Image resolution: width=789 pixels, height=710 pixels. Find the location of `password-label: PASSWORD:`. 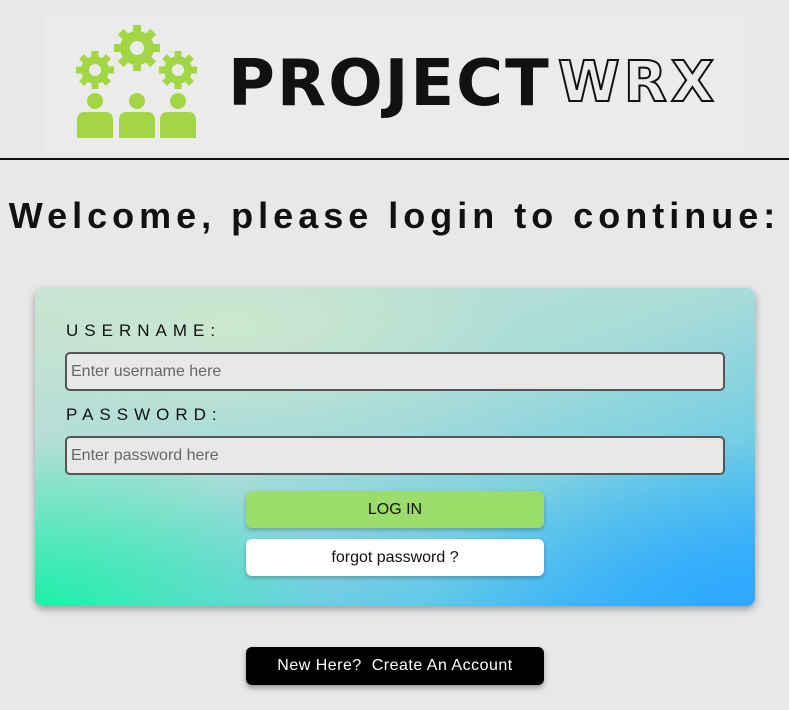

password-label: PASSWORD: is located at coordinates (144, 414).